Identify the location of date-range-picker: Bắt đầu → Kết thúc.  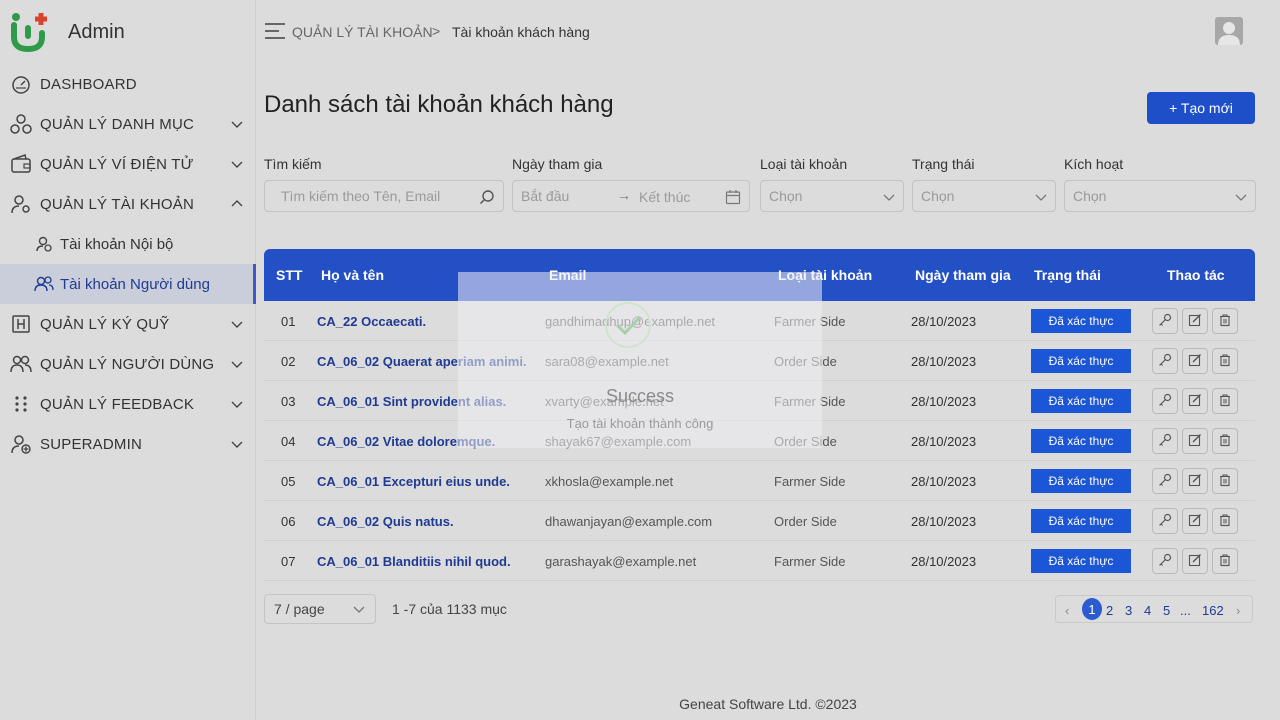
(631, 196).